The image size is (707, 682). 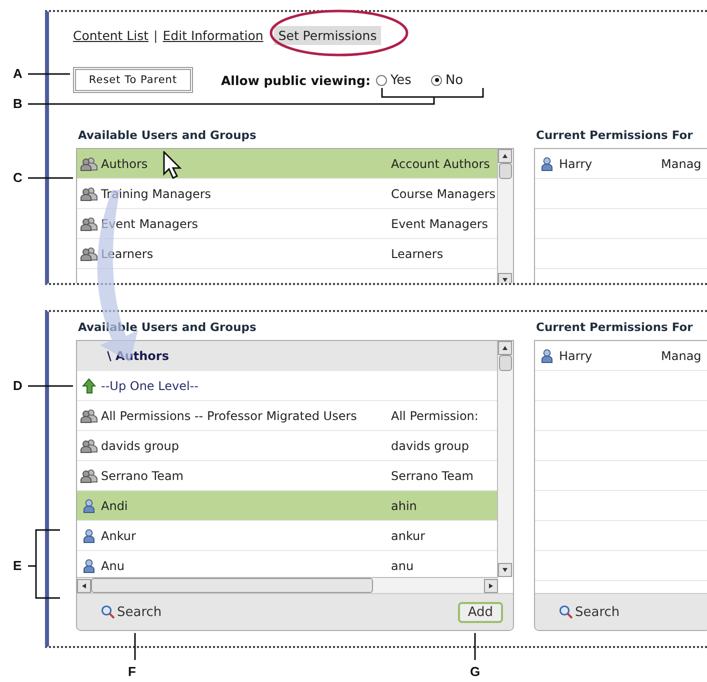 What do you see at coordinates (156, 193) in the screenshot?
I see `user-name: Training Managers` at bounding box center [156, 193].